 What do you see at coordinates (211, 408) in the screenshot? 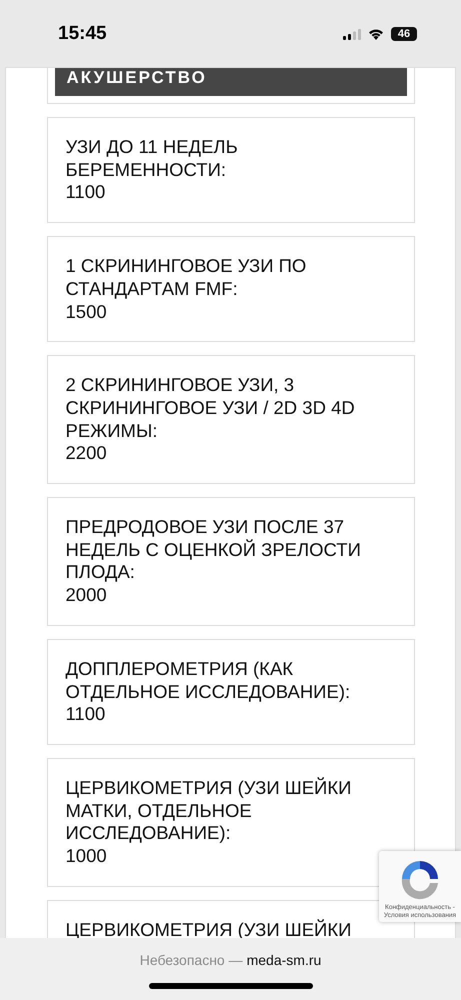
I see `service-title: 2 СКРИНИНГОВОЕ УЗИ, 3 СКРИНИНГОВОЕ УЗИ / 2D 3D 4D РЕЖИМЫ:` at bounding box center [211, 408].